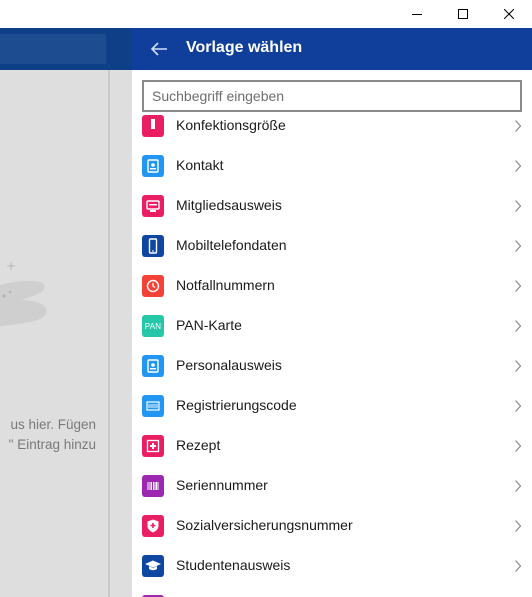 The height and width of the screenshot is (597, 532). What do you see at coordinates (332, 406) in the screenshot?
I see `template-item: Registrierungscode` at bounding box center [332, 406].